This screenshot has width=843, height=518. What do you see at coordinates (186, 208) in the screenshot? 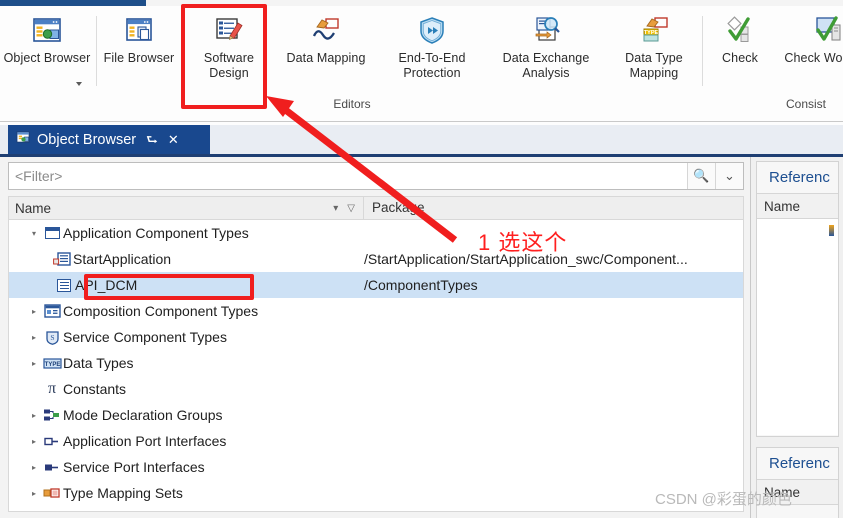
I see `column-header-name: Name ▾ ▽` at bounding box center [186, 208].